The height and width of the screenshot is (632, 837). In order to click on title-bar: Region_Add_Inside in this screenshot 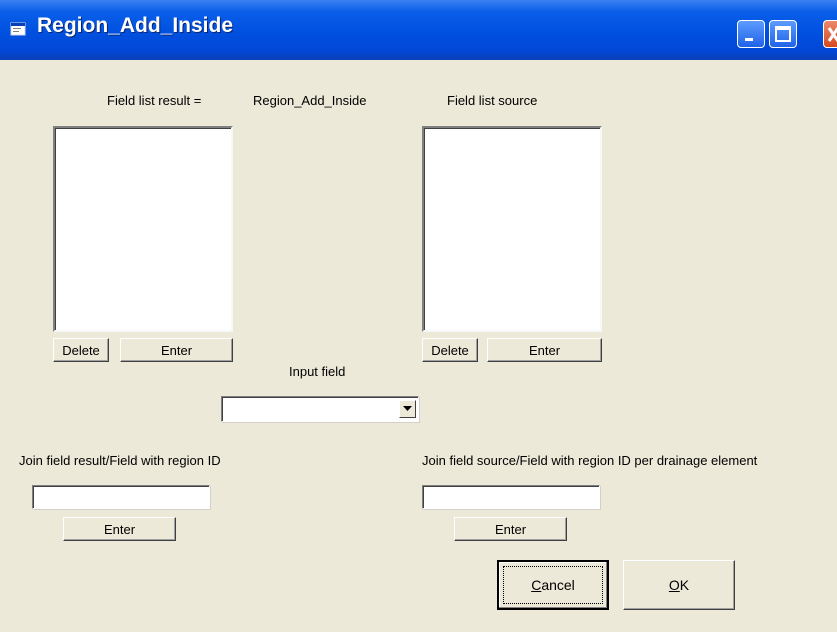, I will do `click(418, 30)`.